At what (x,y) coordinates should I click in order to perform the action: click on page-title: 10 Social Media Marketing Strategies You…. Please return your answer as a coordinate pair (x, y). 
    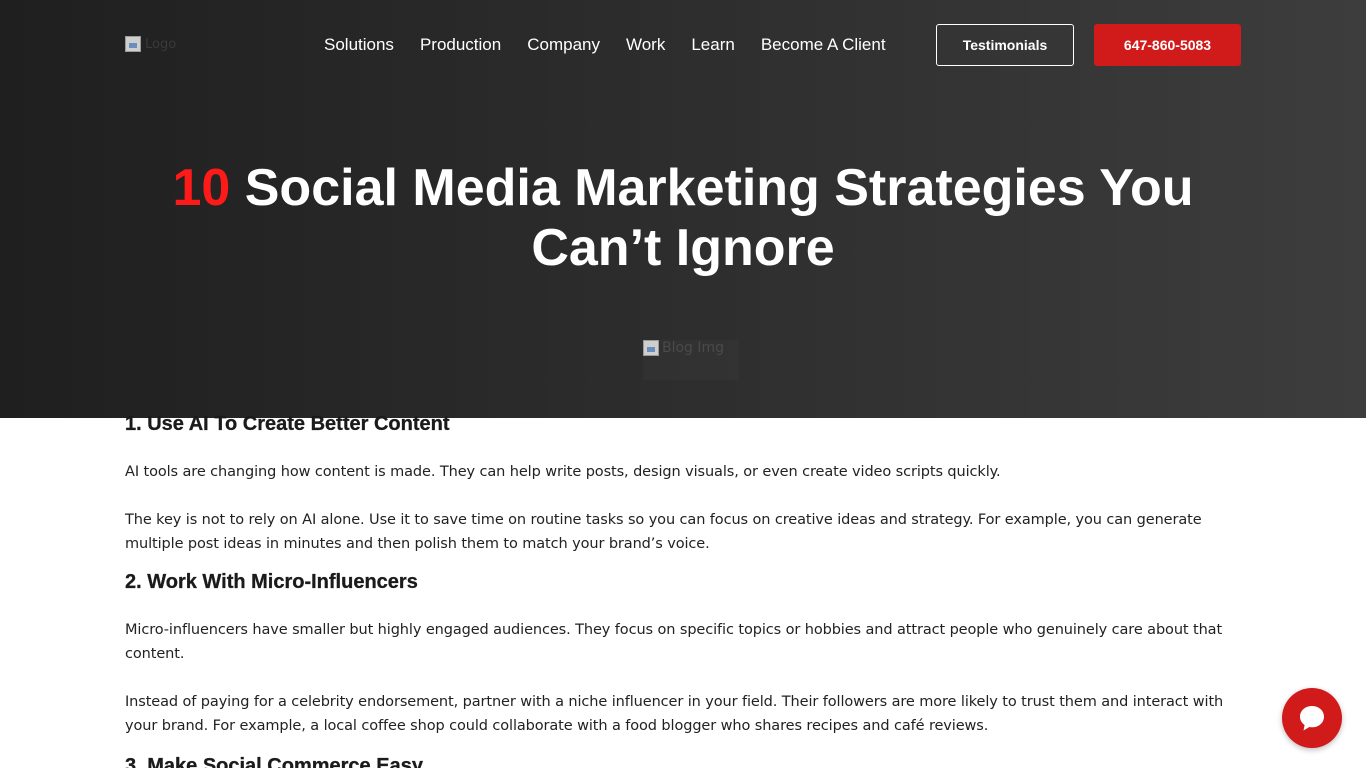
    Looking at the image, I should click on (683, 218).